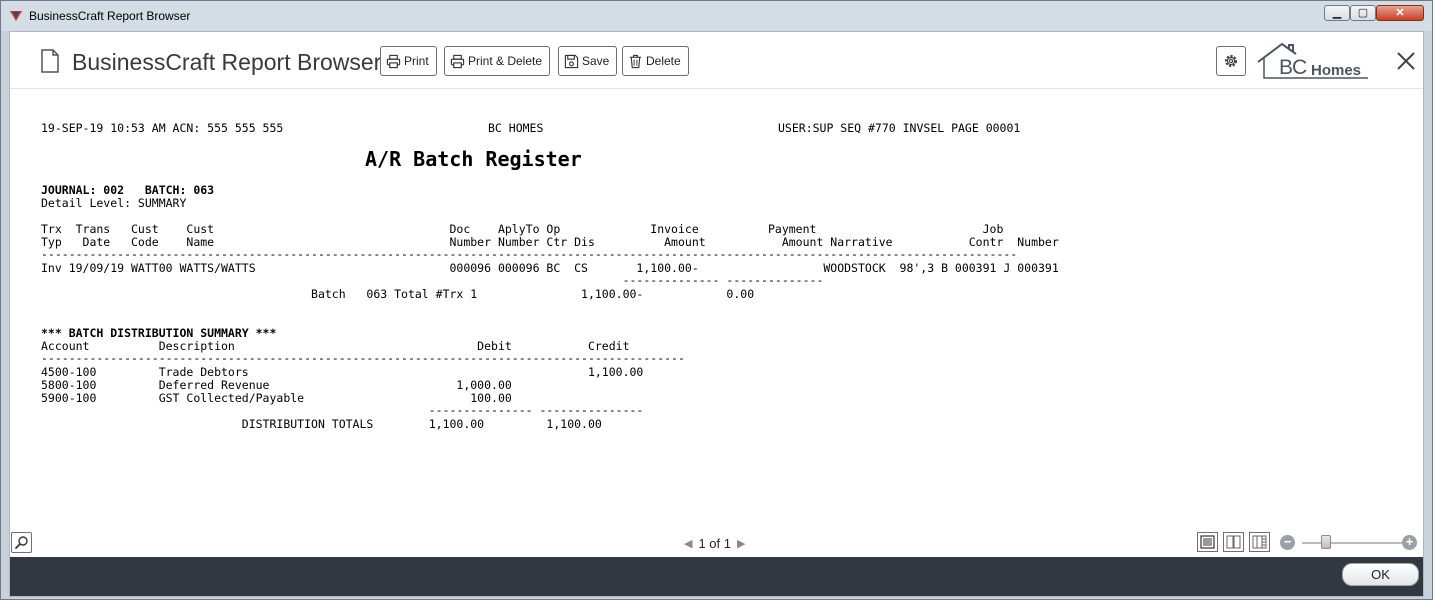 Image resolution: width=1433 pixels, height=600 pixels. I want to click on zoom-slider-thumb, so click(1326, 542).